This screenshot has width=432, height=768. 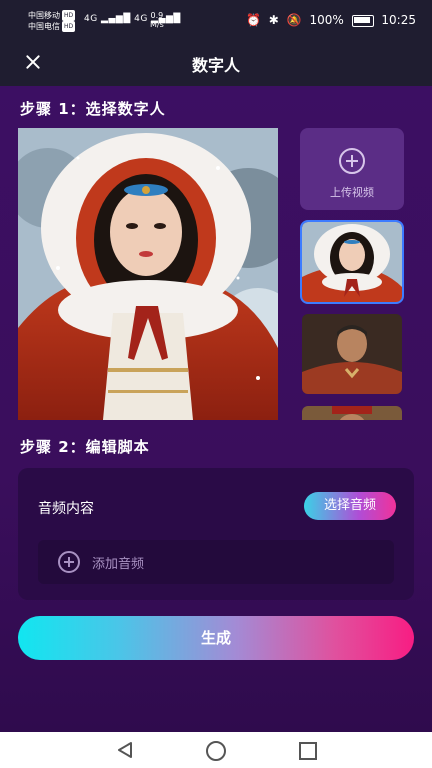 I want to click on network-speed: 0.9 M/s, so click(x=157, y=20).